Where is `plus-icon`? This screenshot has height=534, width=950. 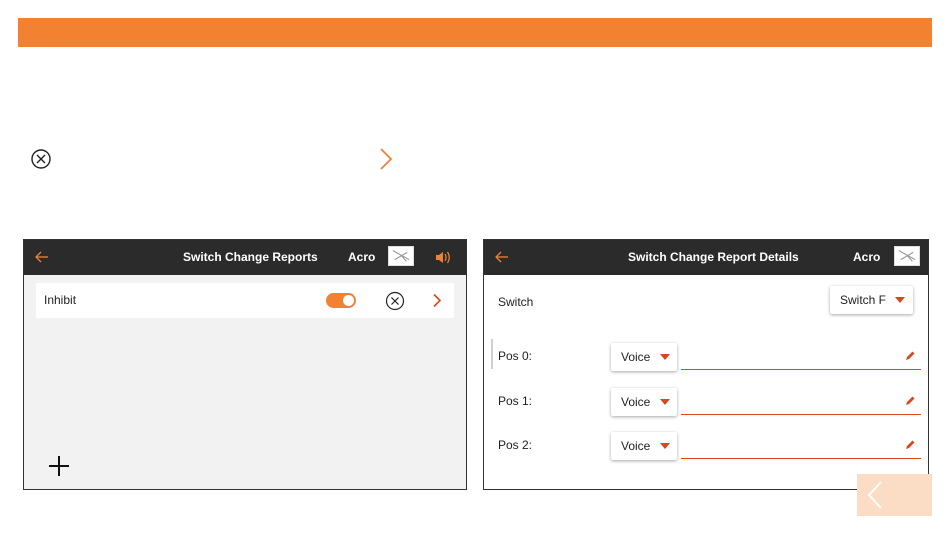 plus-icon is located at coordinates (59, 466).